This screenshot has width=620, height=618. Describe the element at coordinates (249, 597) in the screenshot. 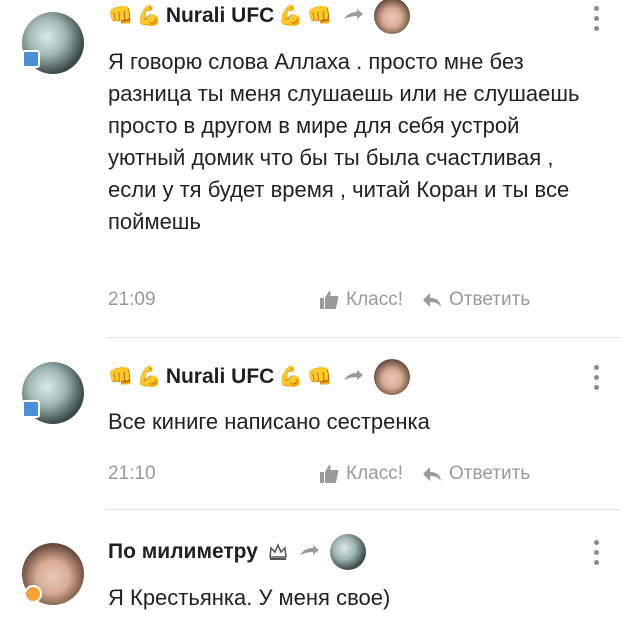

I see `comment-text: Я Крестьянка. У меня свое)` at that location.